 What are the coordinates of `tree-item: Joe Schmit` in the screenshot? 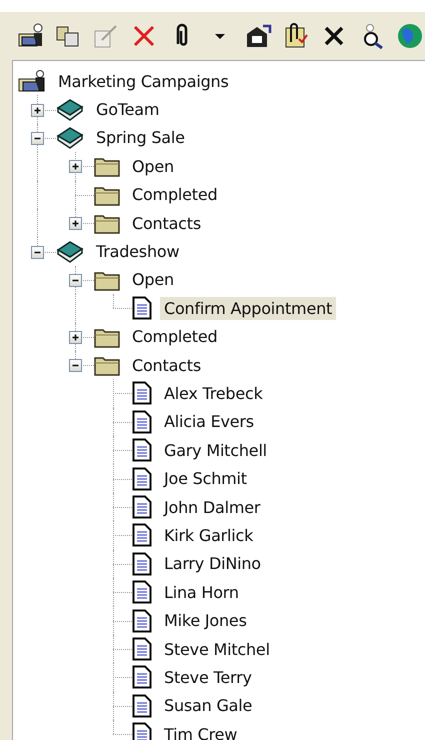 It's located at (205, 478).